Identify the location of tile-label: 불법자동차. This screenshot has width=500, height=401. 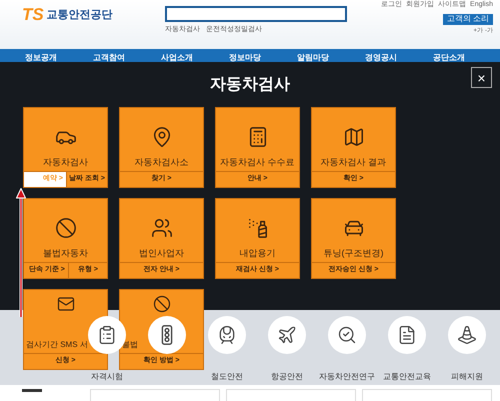
(65, 253).